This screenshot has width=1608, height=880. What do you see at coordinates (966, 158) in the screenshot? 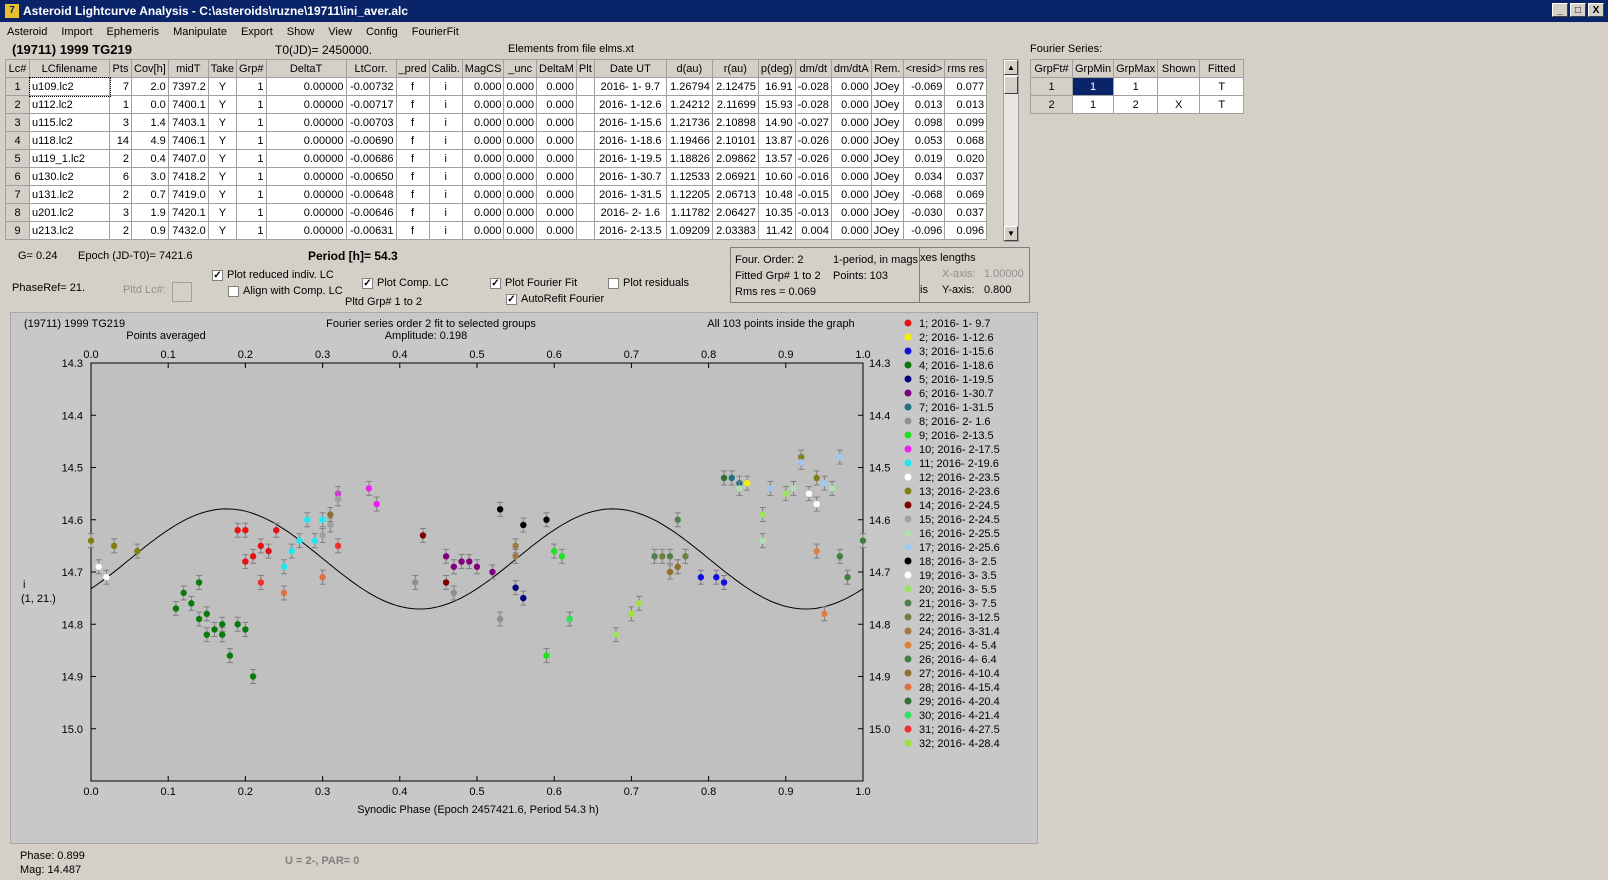
I see `table-cell: 0.020` at bounding box center [966, 158].